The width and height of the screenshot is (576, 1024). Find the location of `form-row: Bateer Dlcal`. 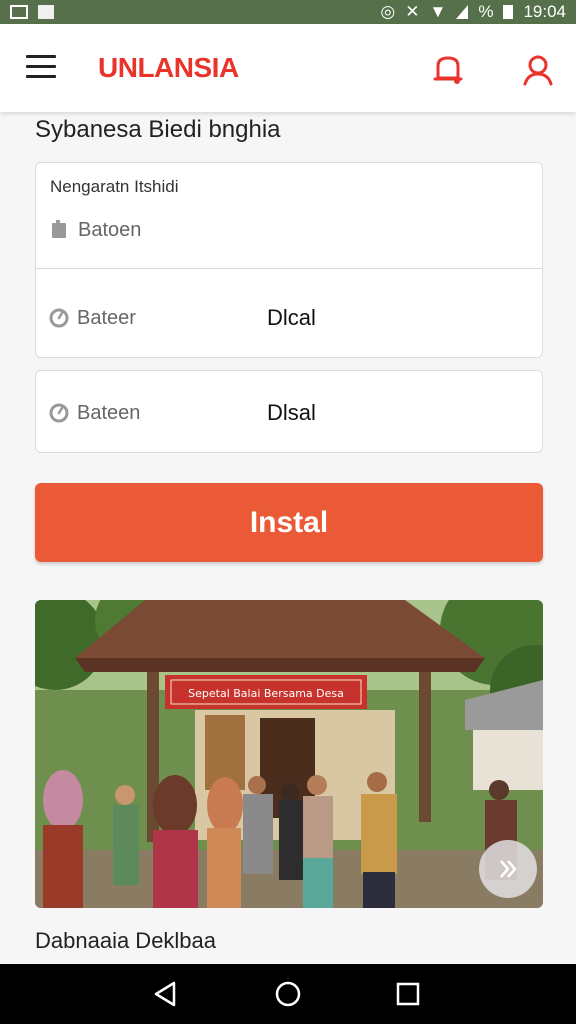

form-row: Bateer Dlcal is located at coordinates (289, 313).